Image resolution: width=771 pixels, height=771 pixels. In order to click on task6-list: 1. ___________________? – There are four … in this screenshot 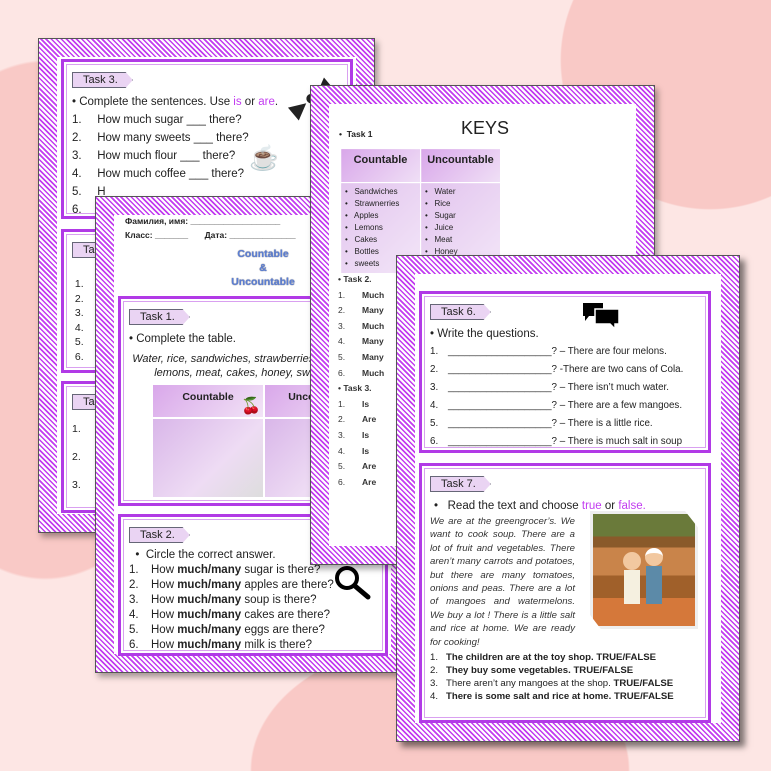, I will do `click(565, 396)`.